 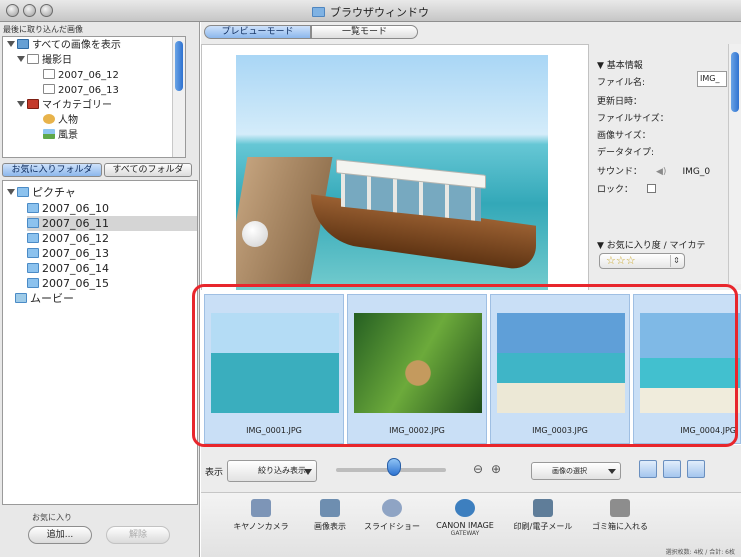 I want to click on status-text: 選択枚数: 4枚 / 合計: 6枚, so click(x=700, y=552).